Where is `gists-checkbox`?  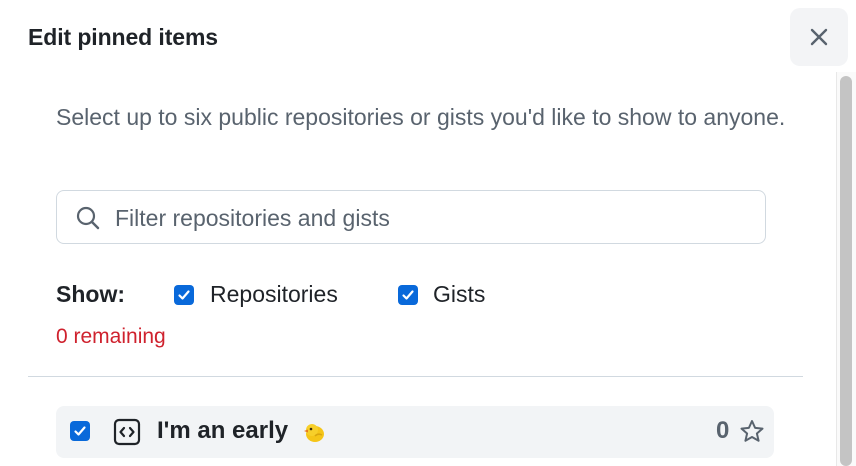
gists-checkbox is located at coordinates (408, 295).